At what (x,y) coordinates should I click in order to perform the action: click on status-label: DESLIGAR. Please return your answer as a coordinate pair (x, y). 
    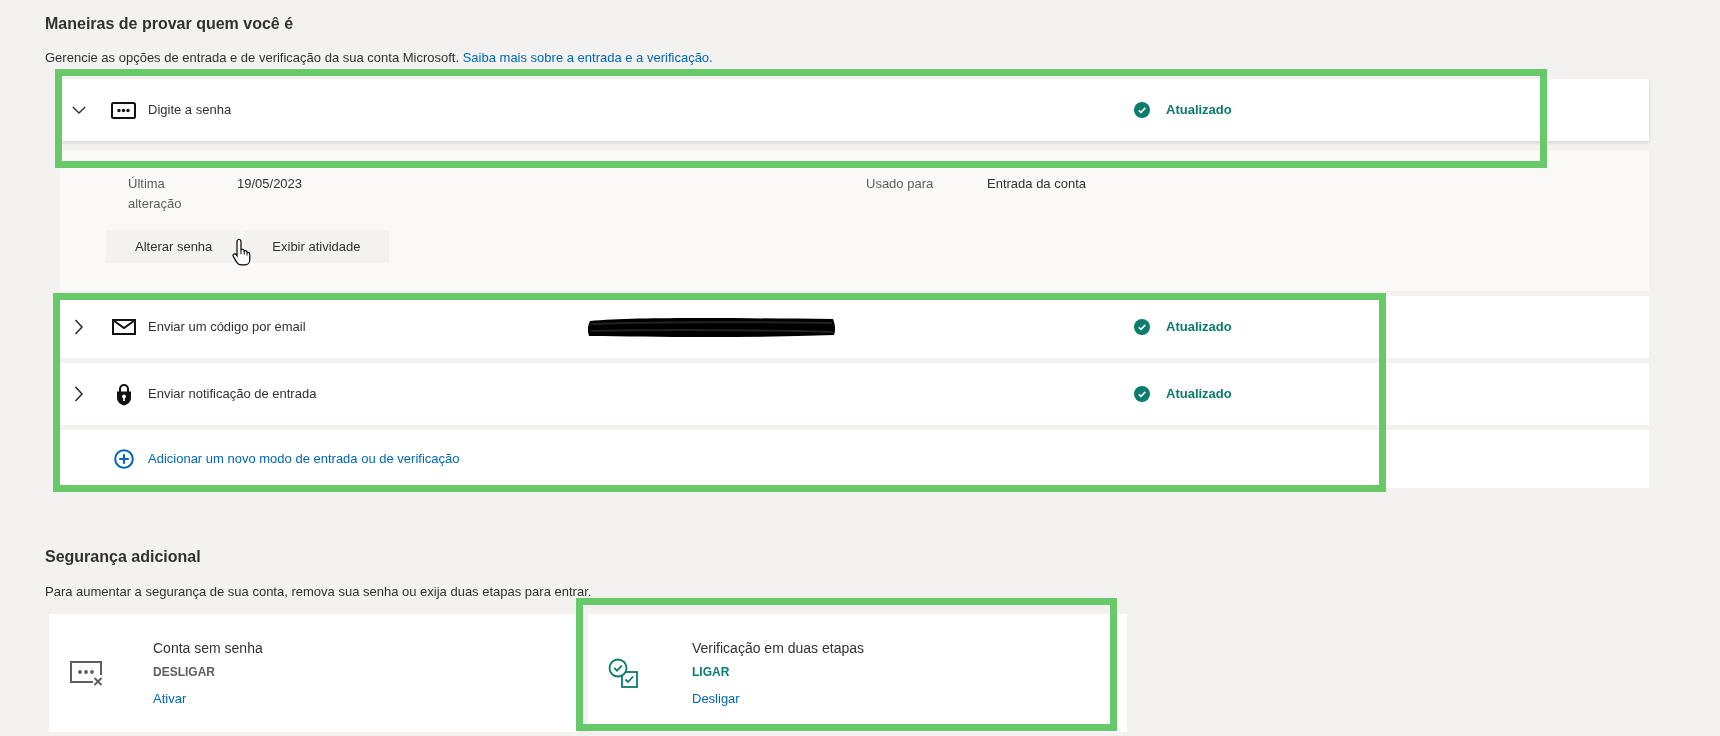
    Looking at the image, I should click on (184, 672).